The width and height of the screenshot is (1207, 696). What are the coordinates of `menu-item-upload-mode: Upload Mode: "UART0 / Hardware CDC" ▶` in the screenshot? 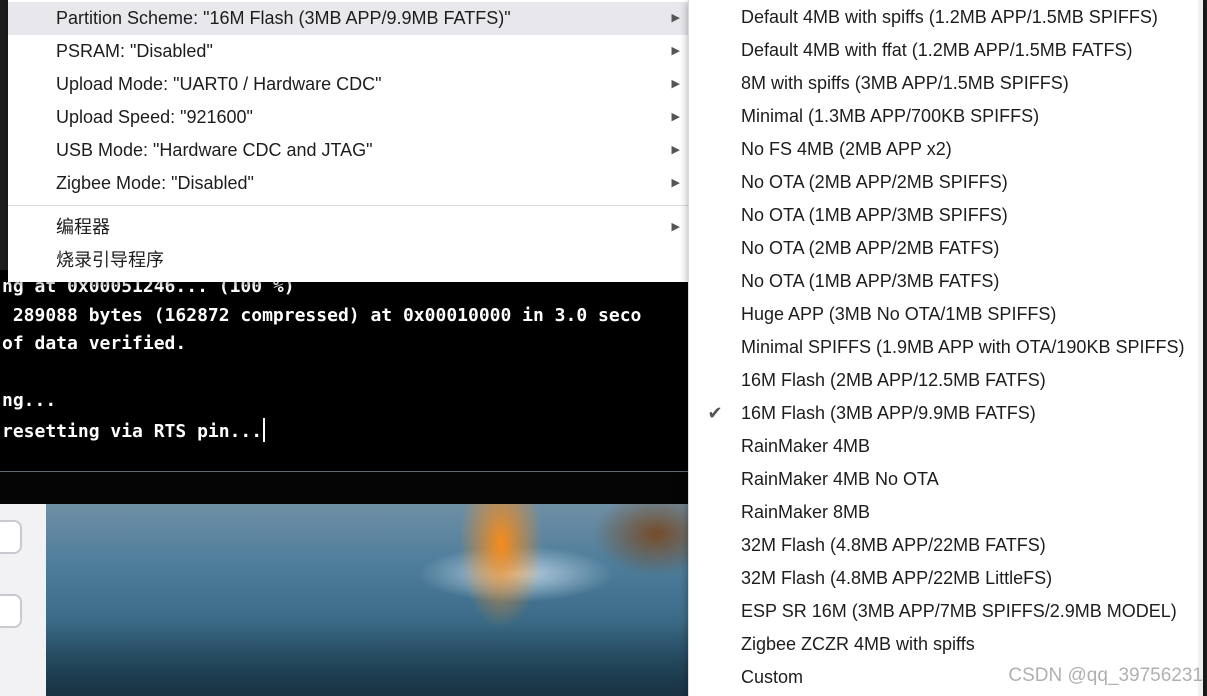 It's located at (348, 84).